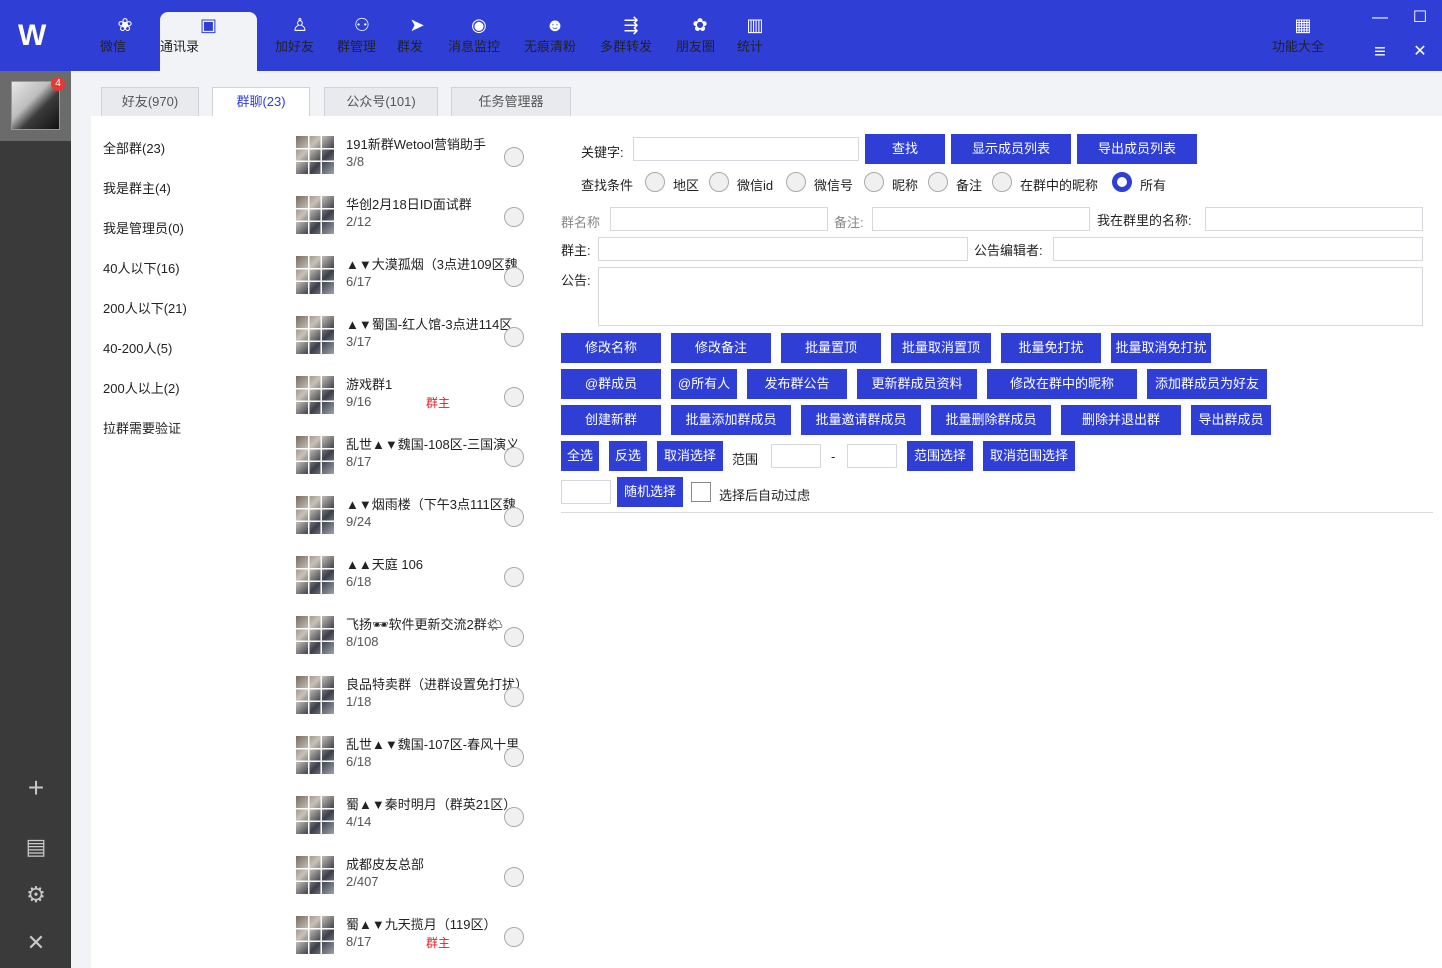 This screenshot has width=1442, height=968. What do you see at coordinates (704, 384) in the screenshot?
I see `at-all-button: @所有人` at bounding box center [704, 384].